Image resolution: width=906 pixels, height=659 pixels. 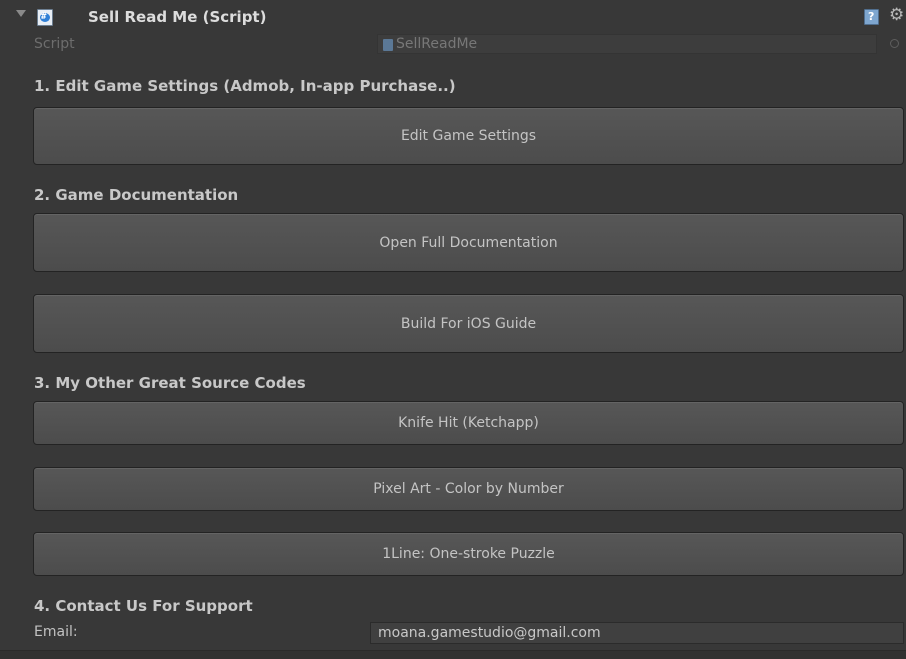 I want to click on ios-guide-button: Build For iOS Guide, so click(x=468, y=323).